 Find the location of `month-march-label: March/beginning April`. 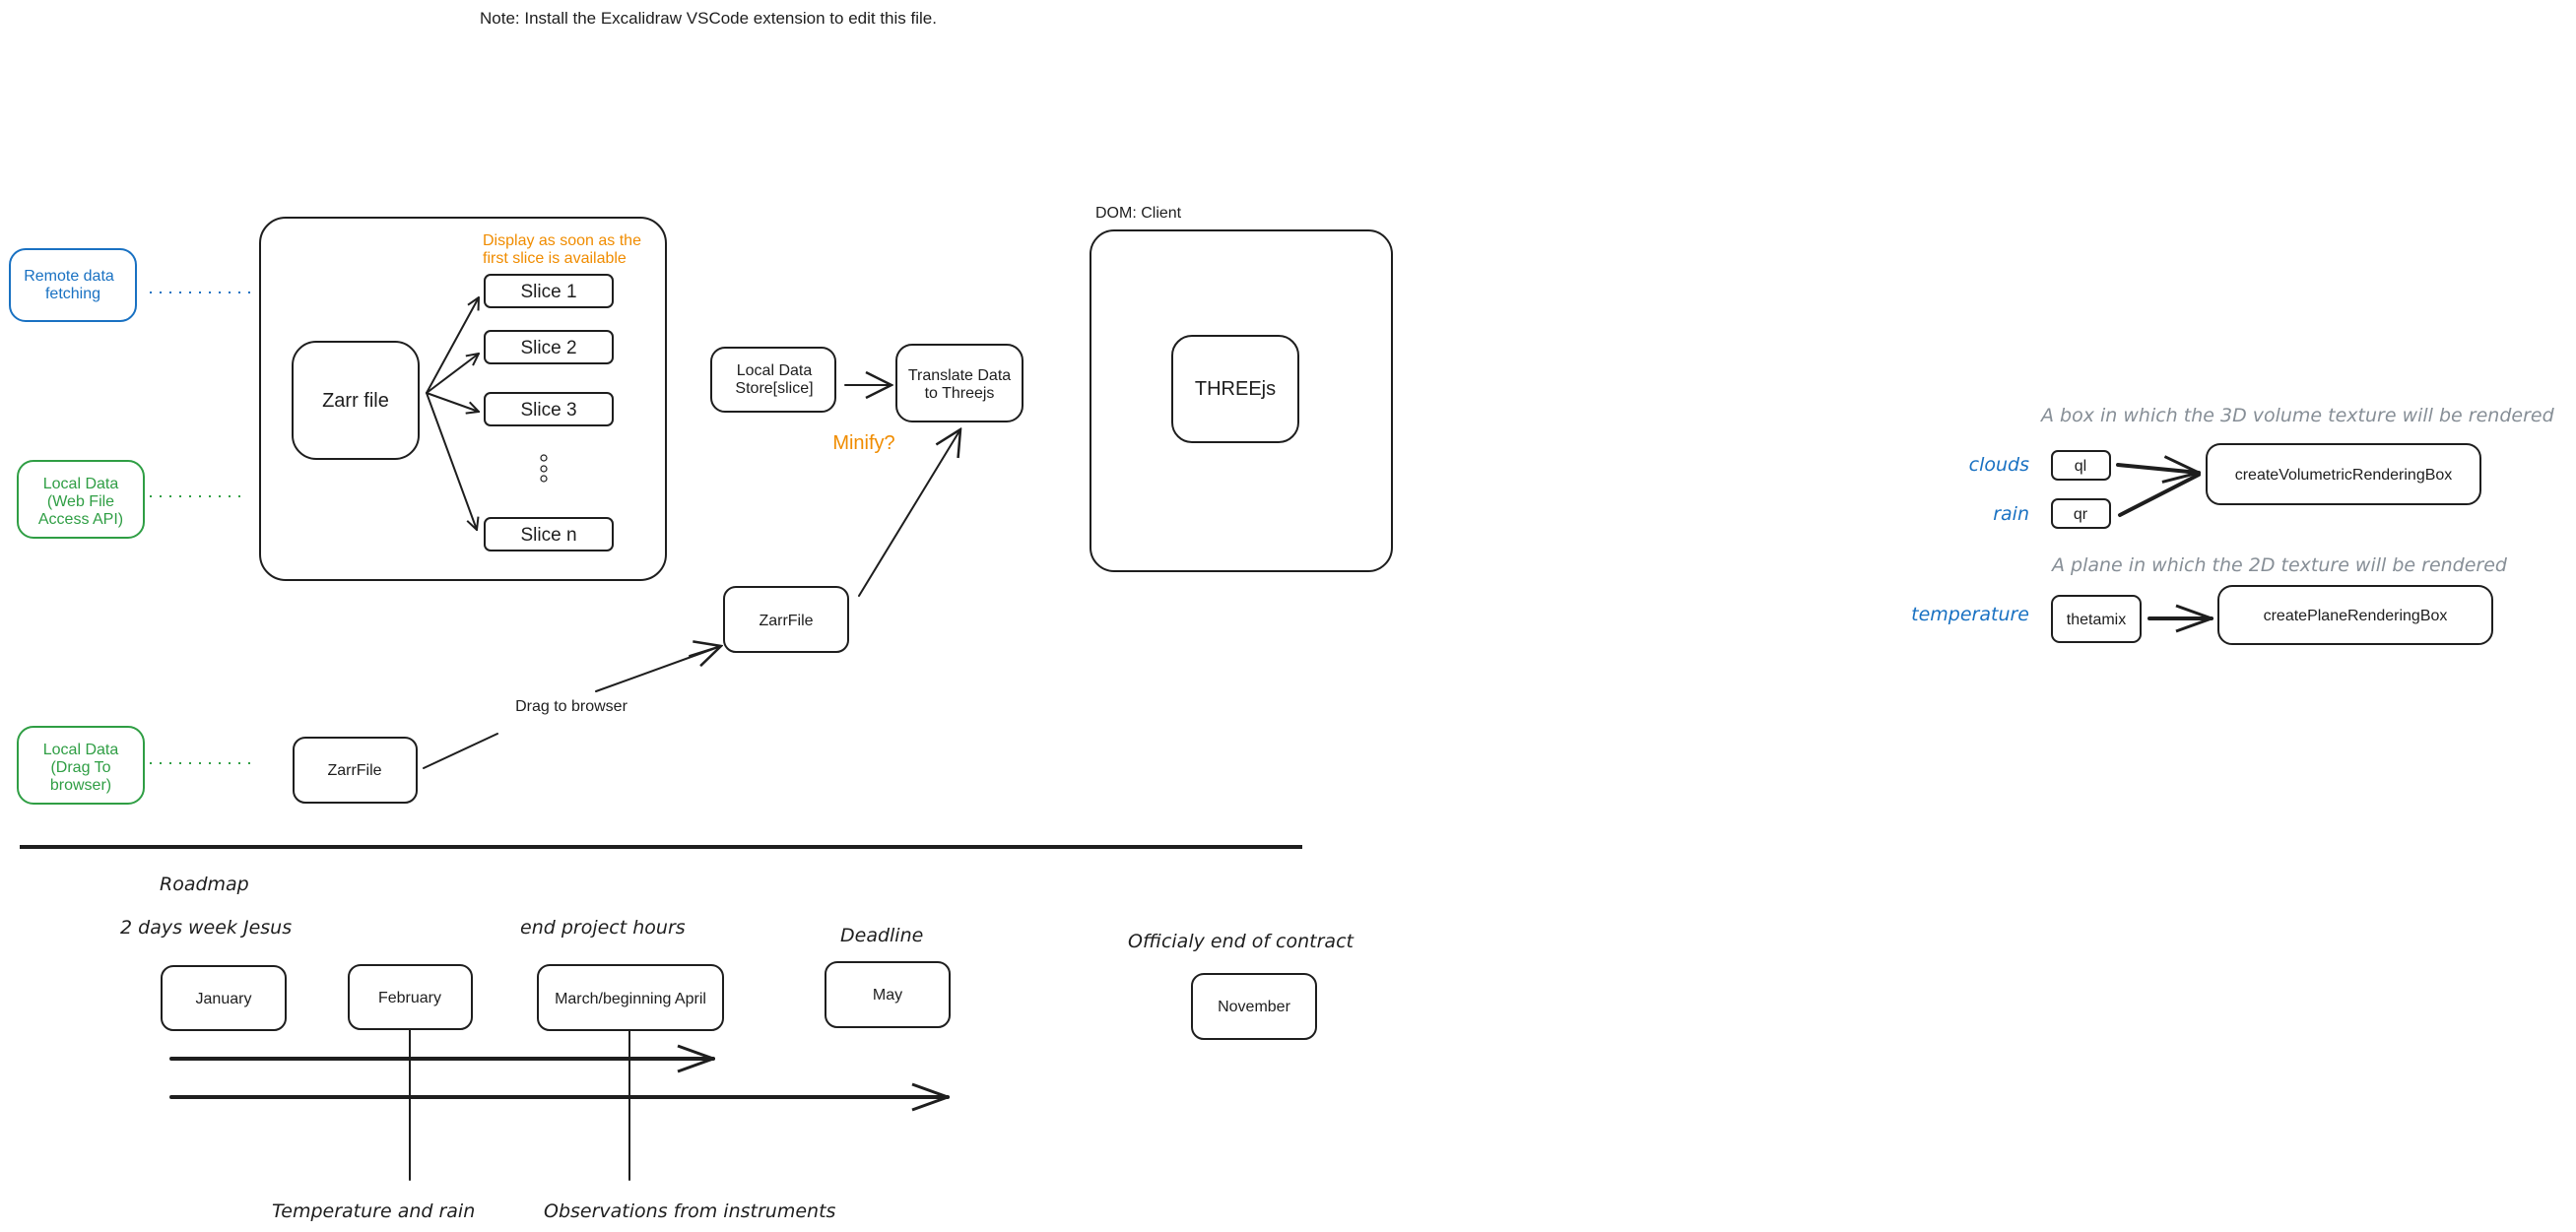

month-march-label: March/beginning April is located at coordinates (631, 999).